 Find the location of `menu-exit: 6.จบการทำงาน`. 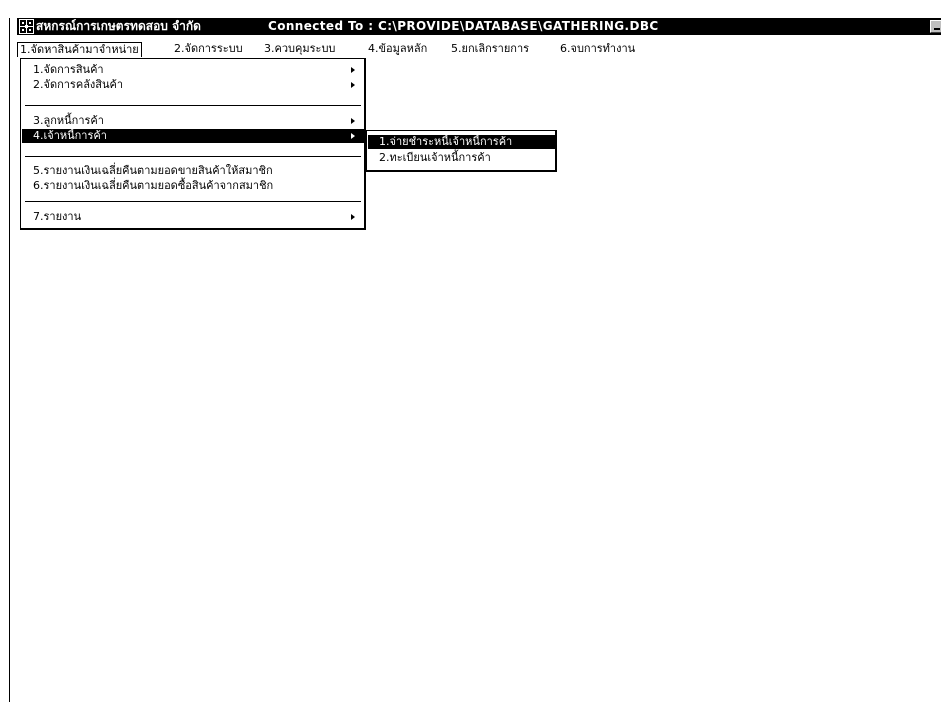

menu-exit: 6.จบการทำงาน is located at coordinates (597, 49).